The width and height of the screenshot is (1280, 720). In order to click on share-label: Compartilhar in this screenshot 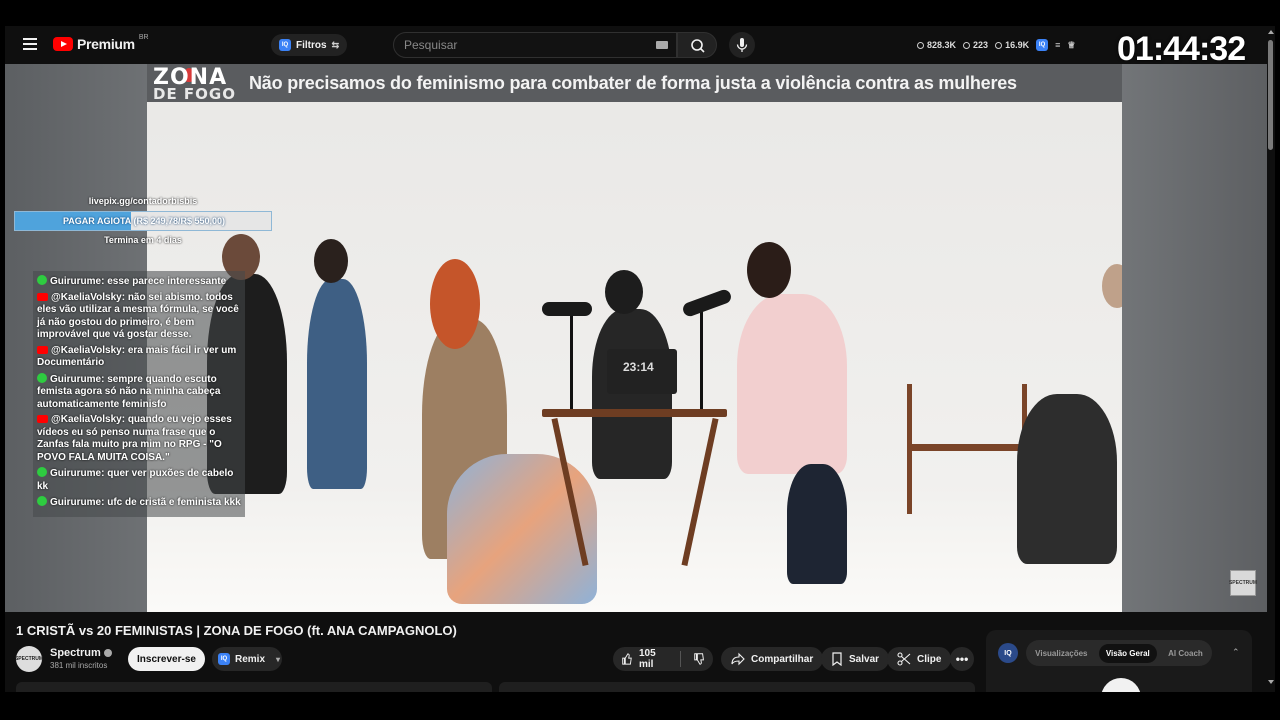, I will do `click(782, 659)`.